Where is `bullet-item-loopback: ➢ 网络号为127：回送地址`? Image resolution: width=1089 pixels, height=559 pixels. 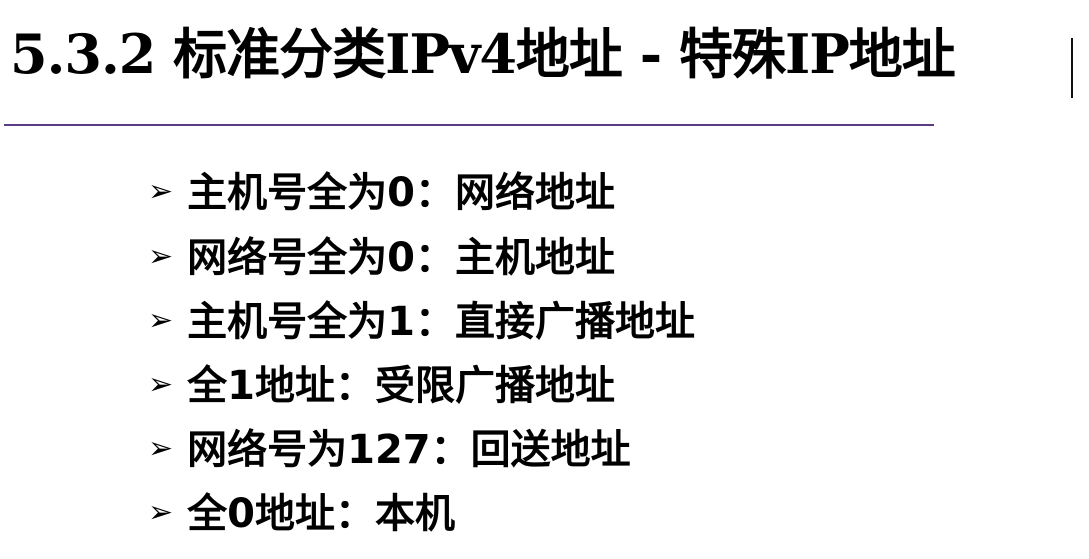
bullet-item-loopback: ➢ 网络号为127：回送地址 is located at coordinates (421, 450).